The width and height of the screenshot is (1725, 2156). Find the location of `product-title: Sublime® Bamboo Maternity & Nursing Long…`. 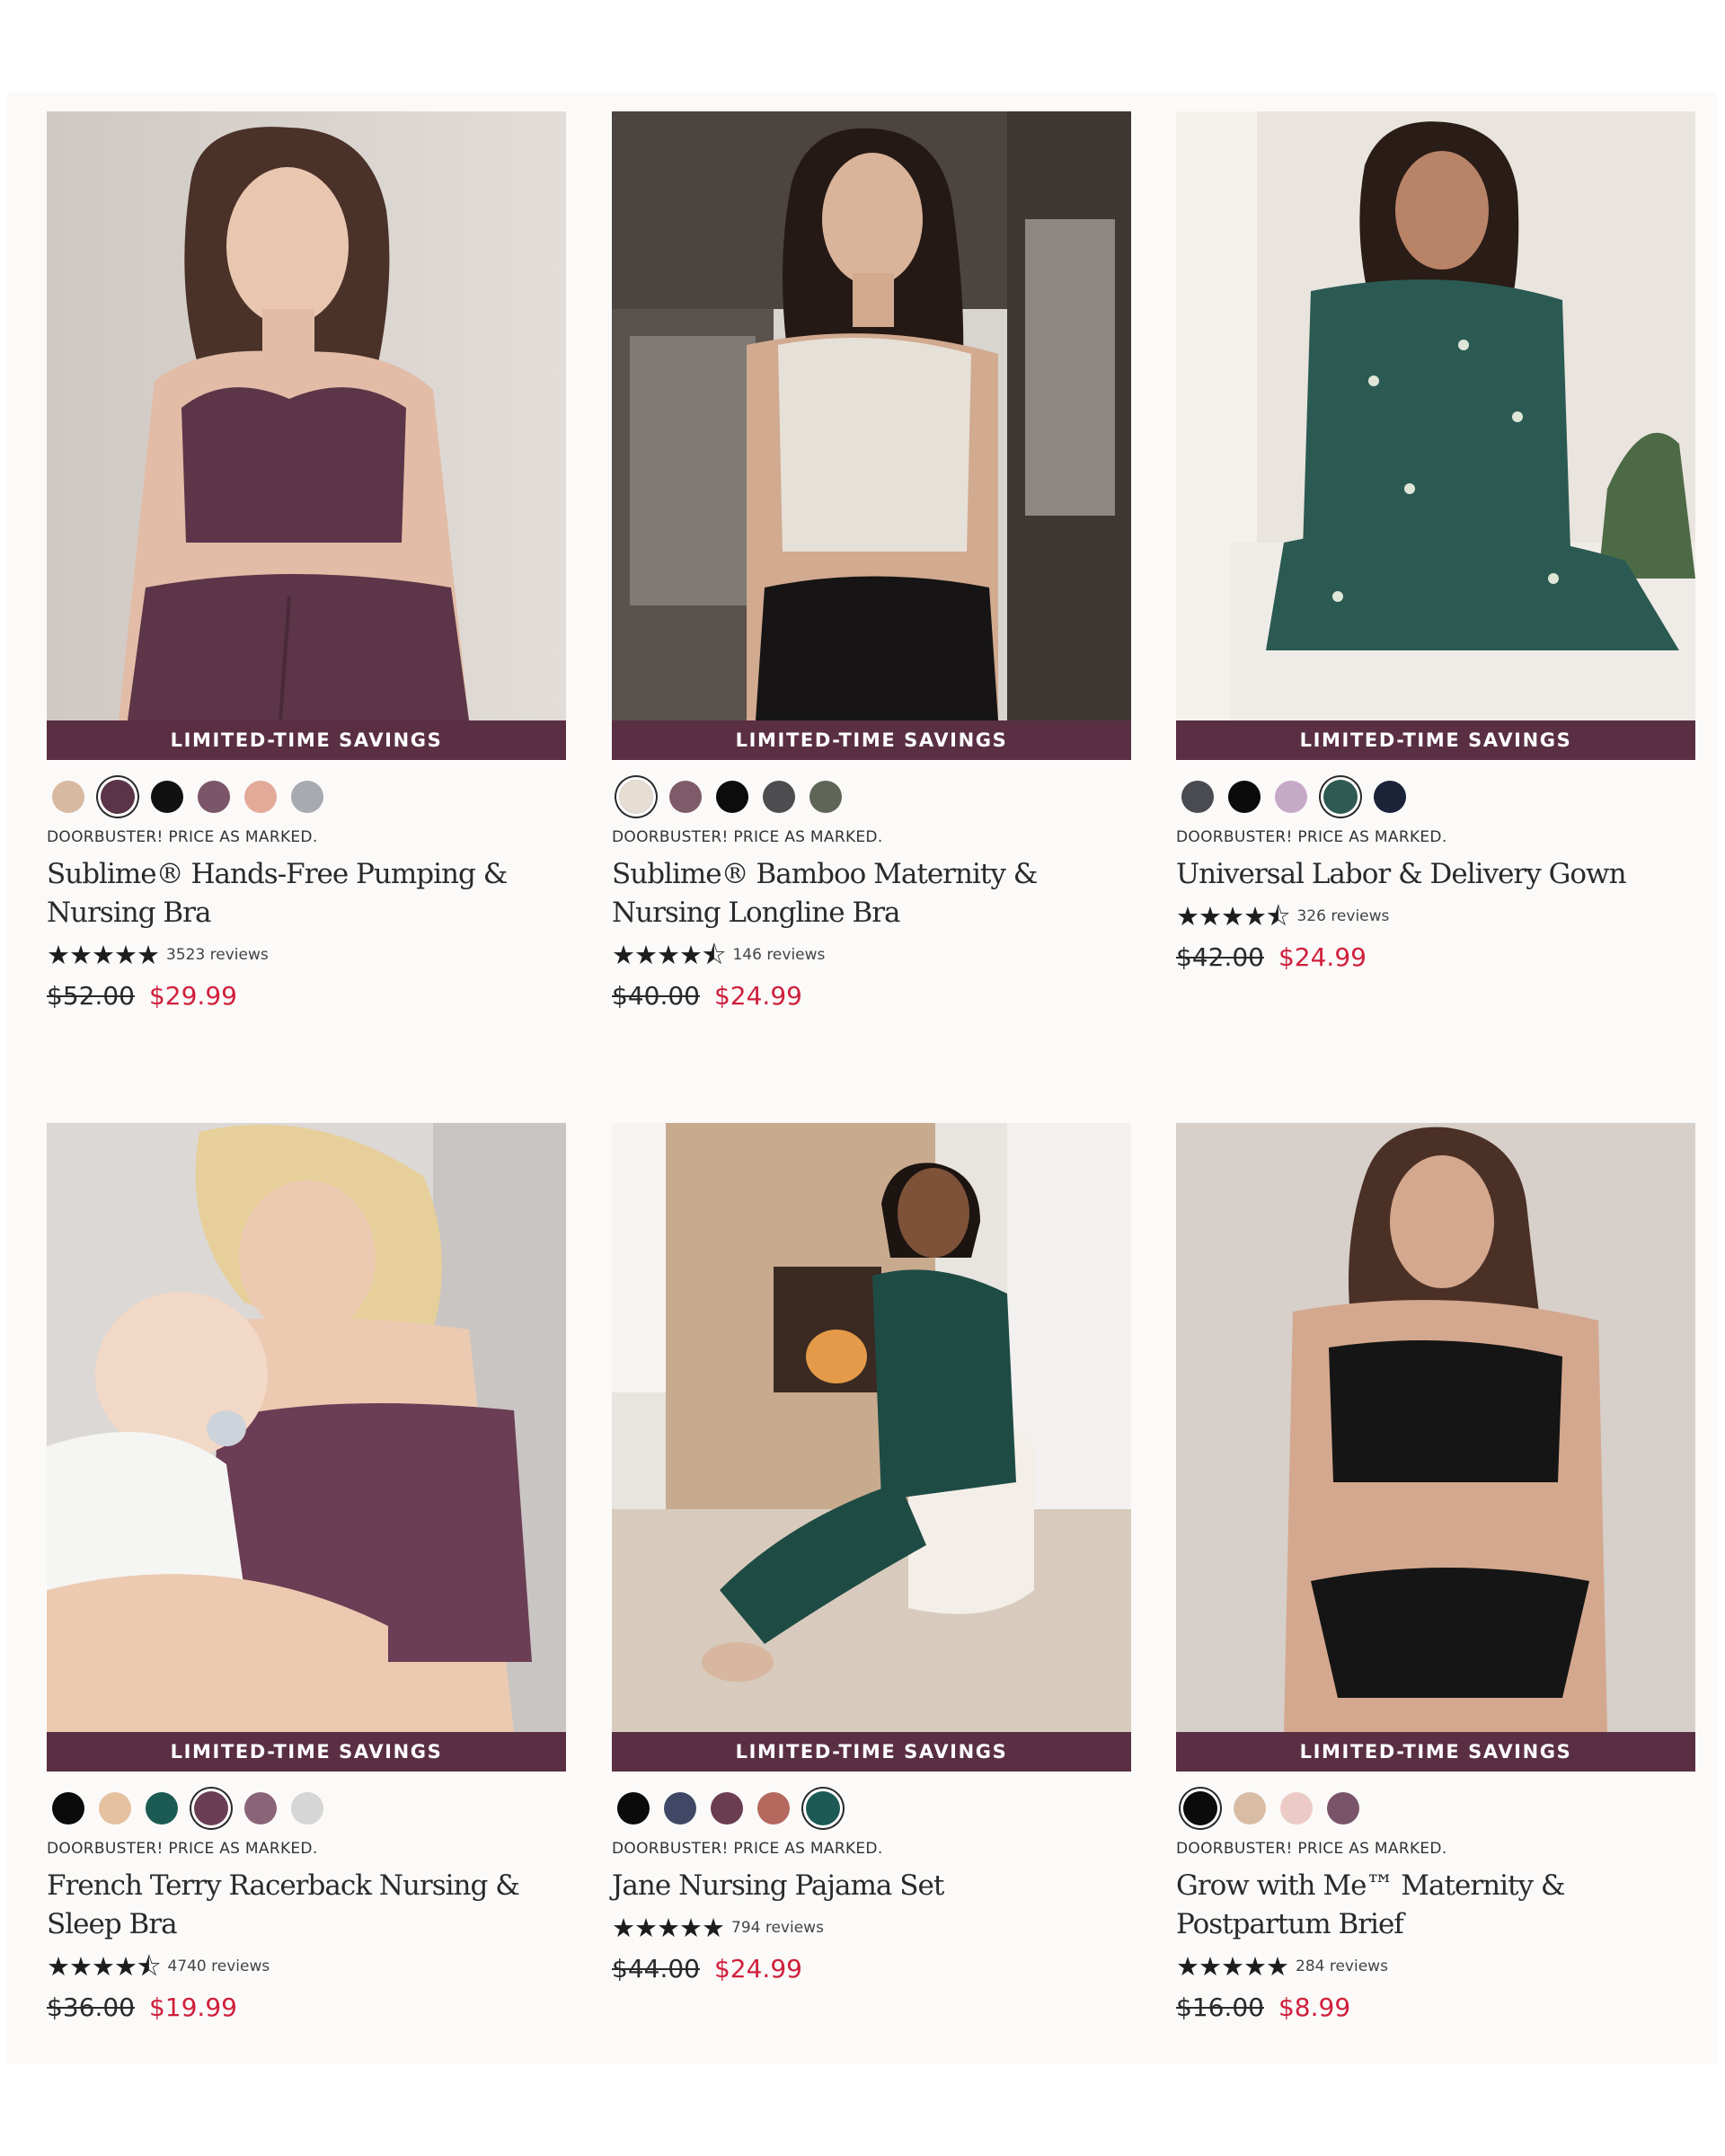

product-title: Sublime® Bamboo Maternity & Nursing Long… is located at coordinates (863, 894).